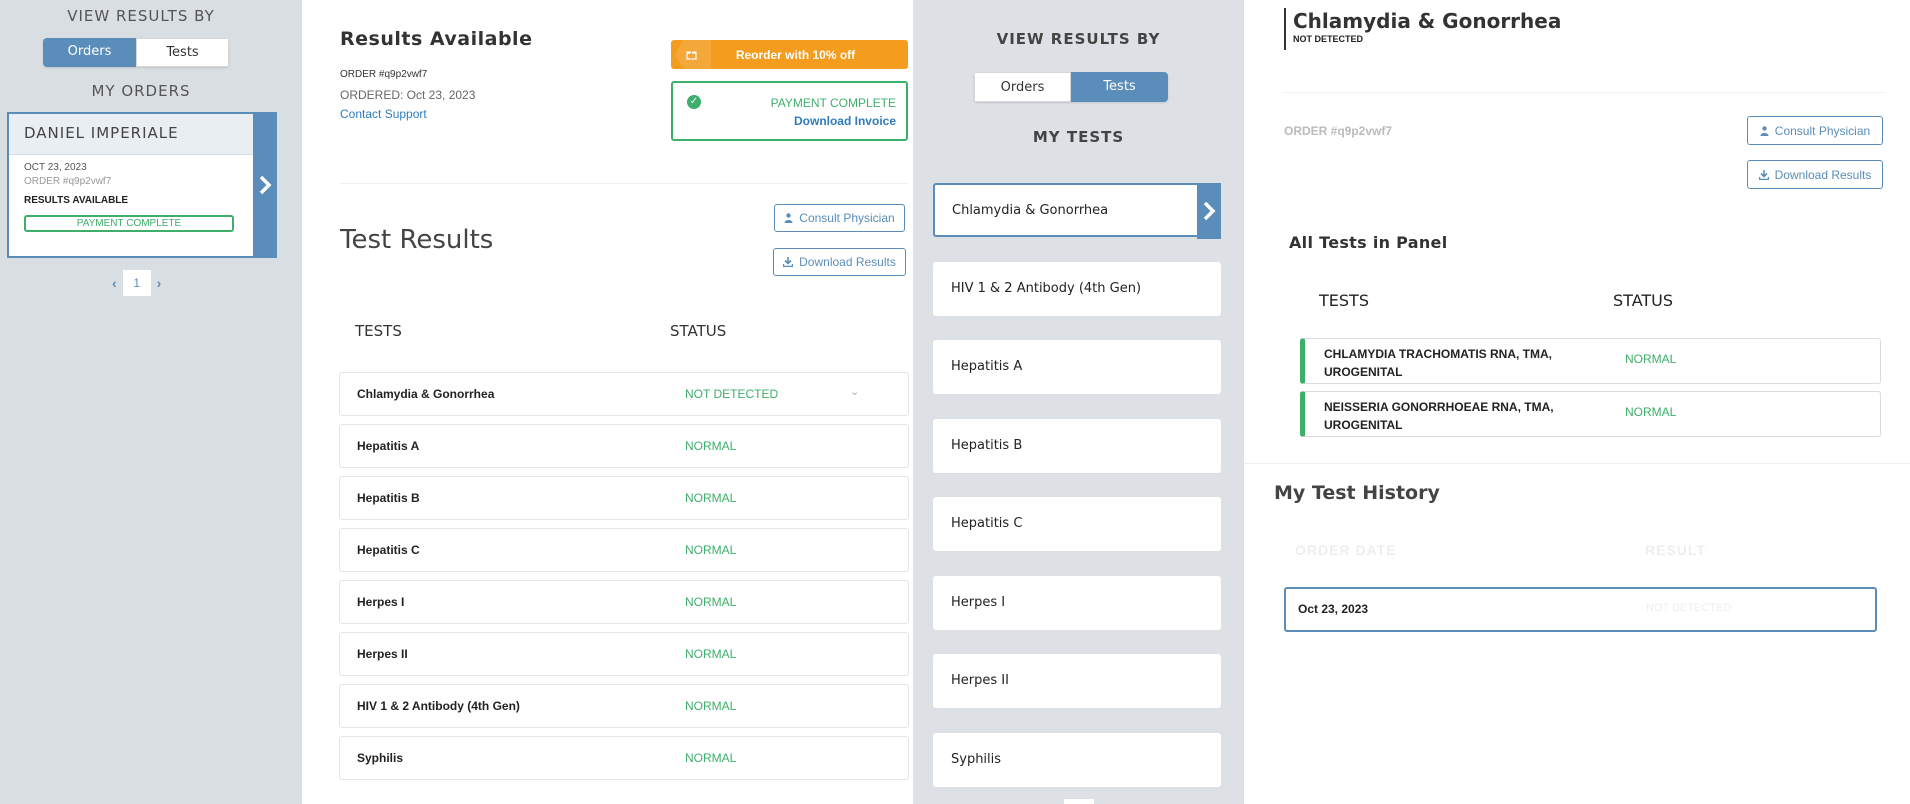 The width and height of the screenshot is (1910, 804). I want to click on table-row: Hepatitis A NORMAL, so click(624, 446).